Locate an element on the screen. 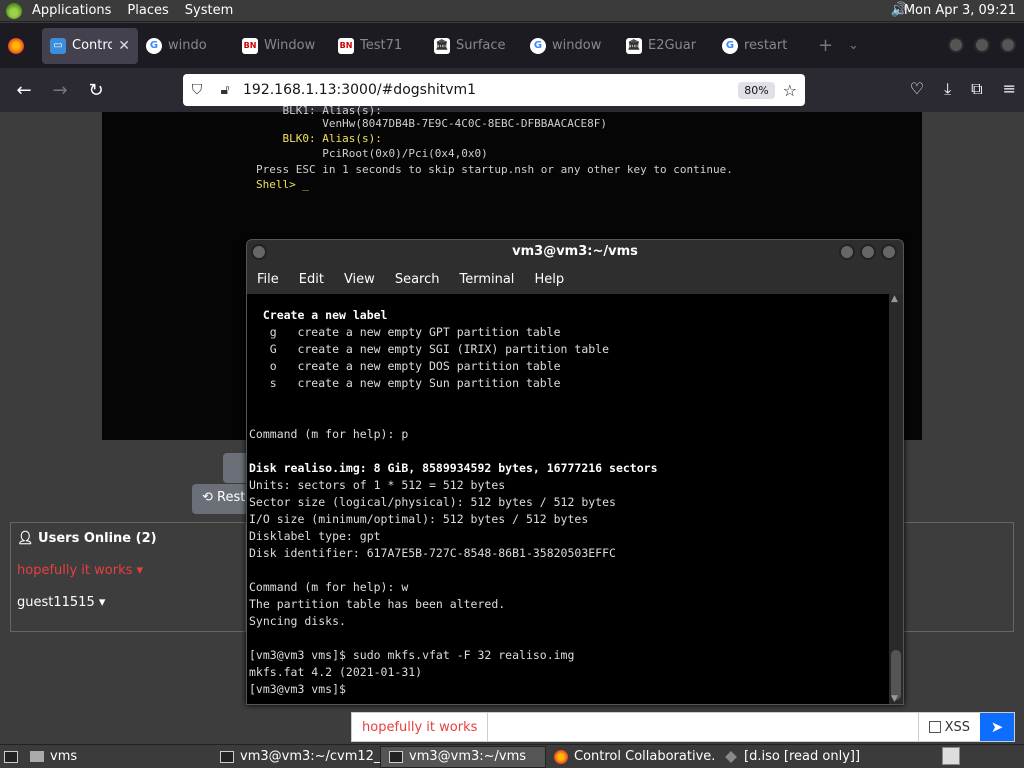  url-bar: ⛉ 🔓︎ 192.168.1.13:3000/#dogshitvm1 80% ☆ is located at coordinates (494, 90).